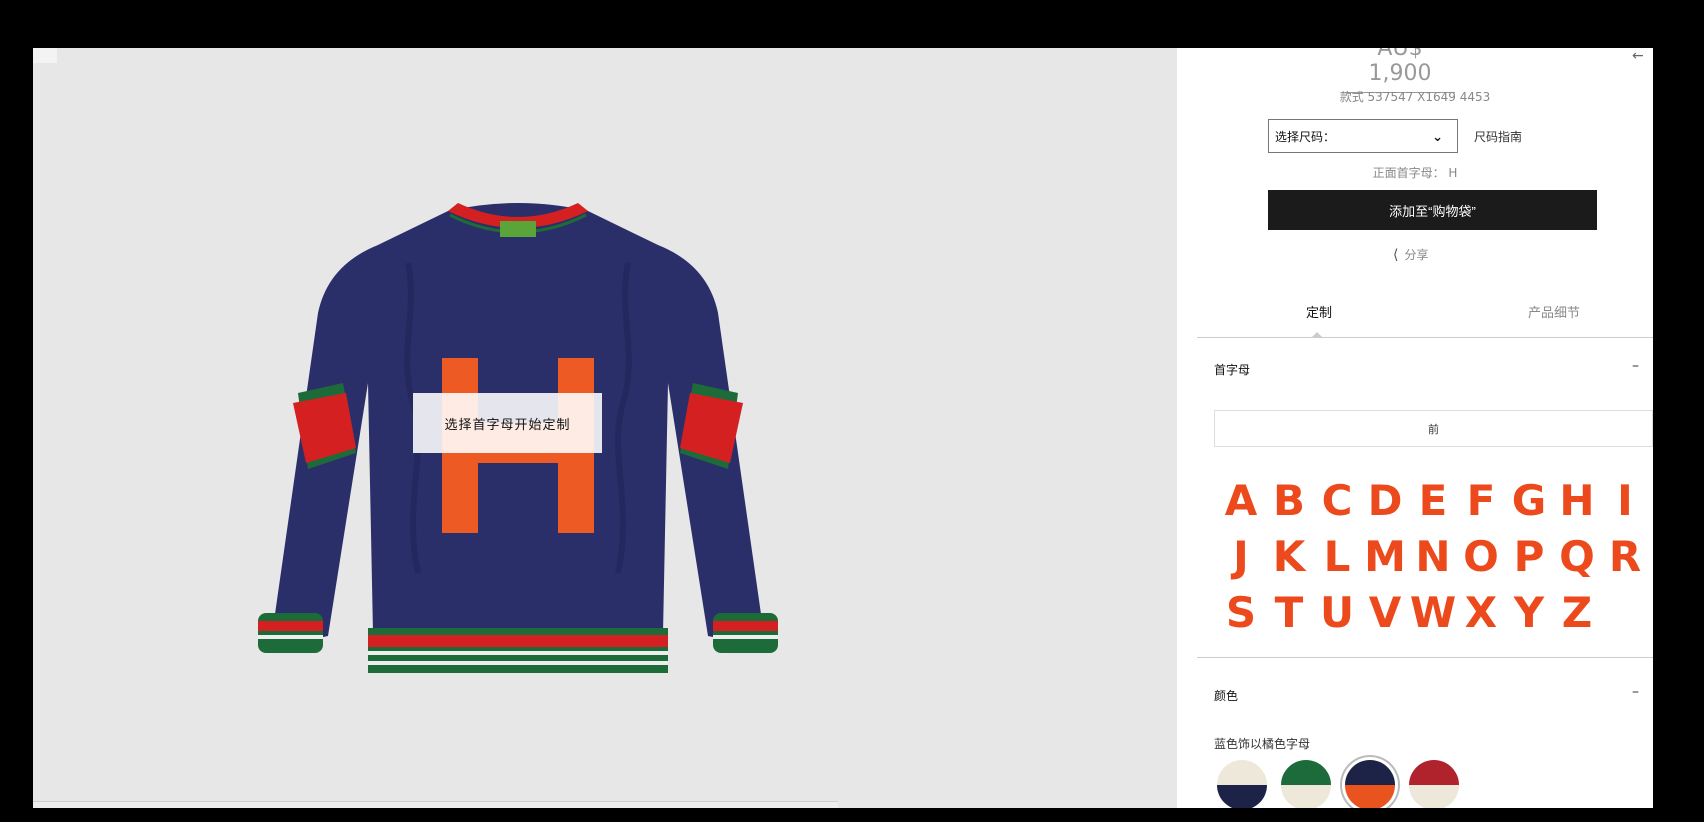 This screenshot has width=1704, height=822. What do you see at coordinates (1305, 136) in the screenshot?
I see `size-select-label: 选择尺码：` at bounding box center [1305, 136].